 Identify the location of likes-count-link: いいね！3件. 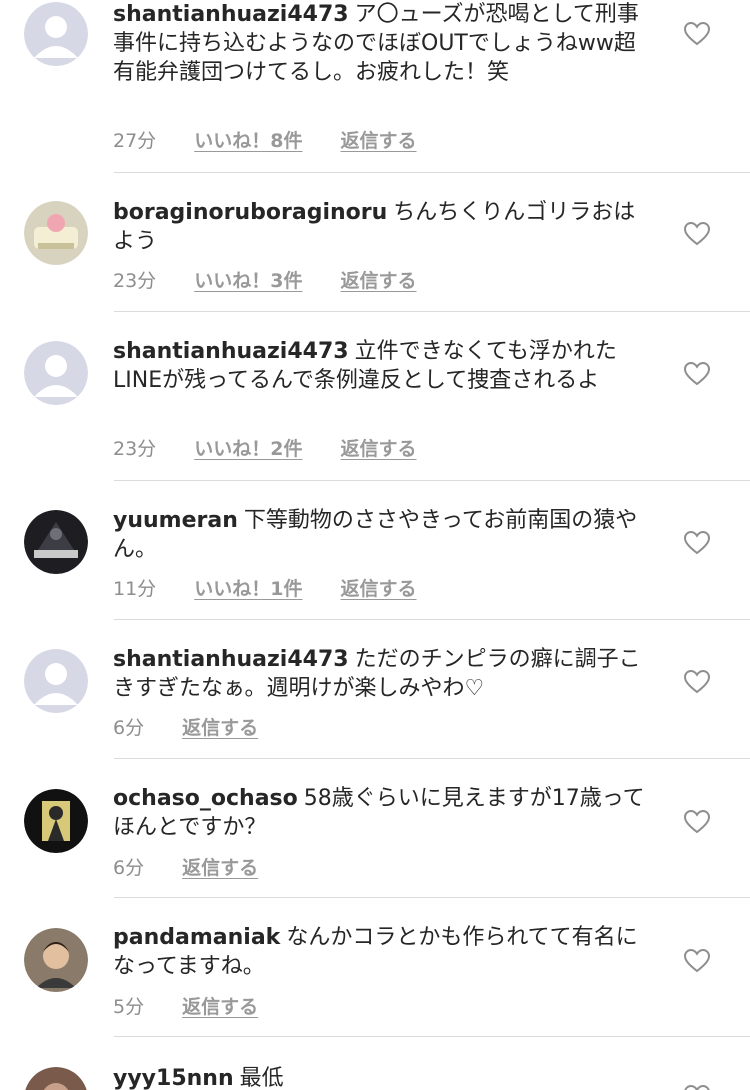
(248, 281).